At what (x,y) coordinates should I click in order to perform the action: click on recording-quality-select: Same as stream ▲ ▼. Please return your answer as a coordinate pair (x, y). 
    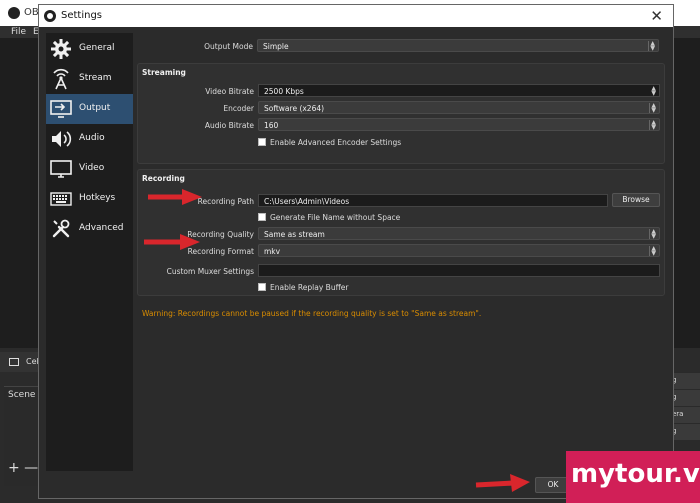
    Looking at the image, I should click on (459, 233).